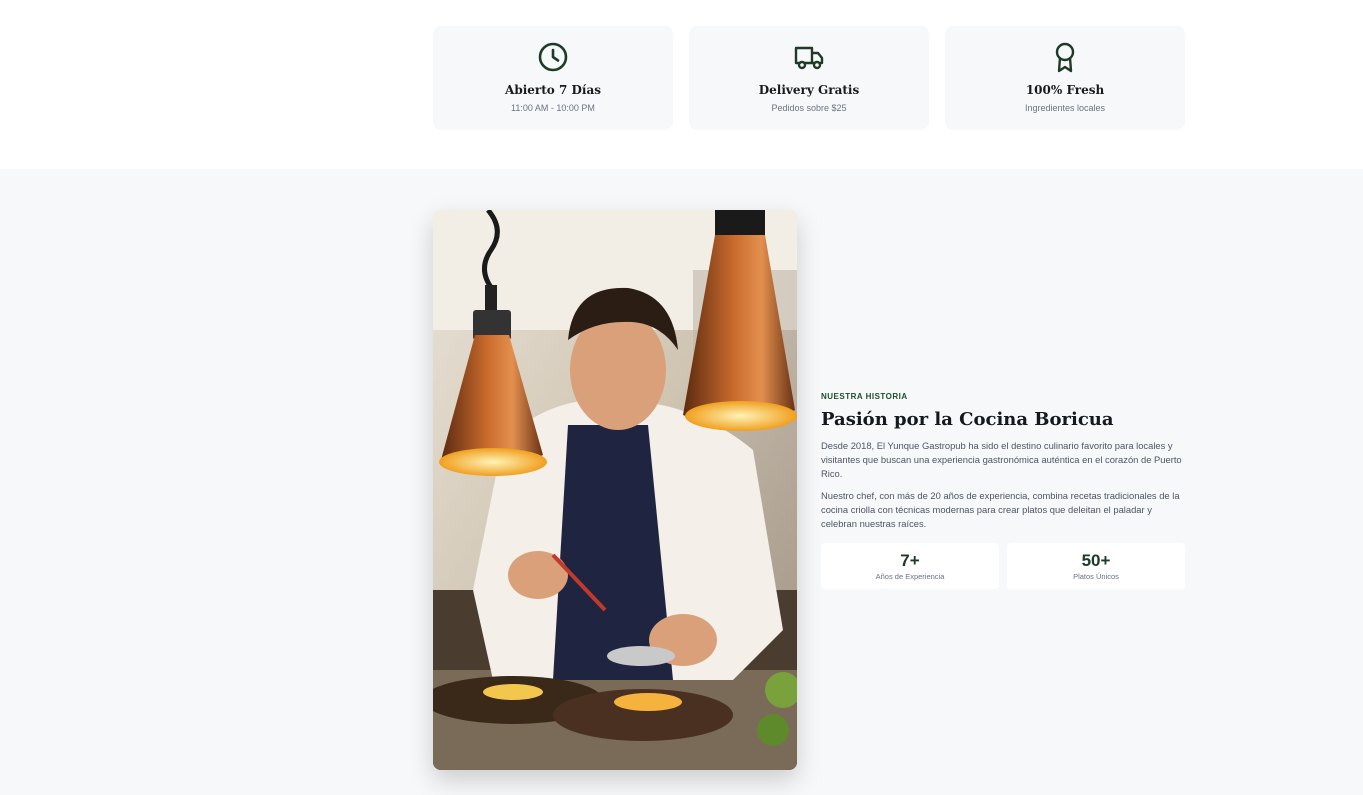  What do you see at coordinates (864, 396) in the screenshot?
I see `section-eyebrow: NUESTRA HISTORIA` at bounding box center [864, 396].